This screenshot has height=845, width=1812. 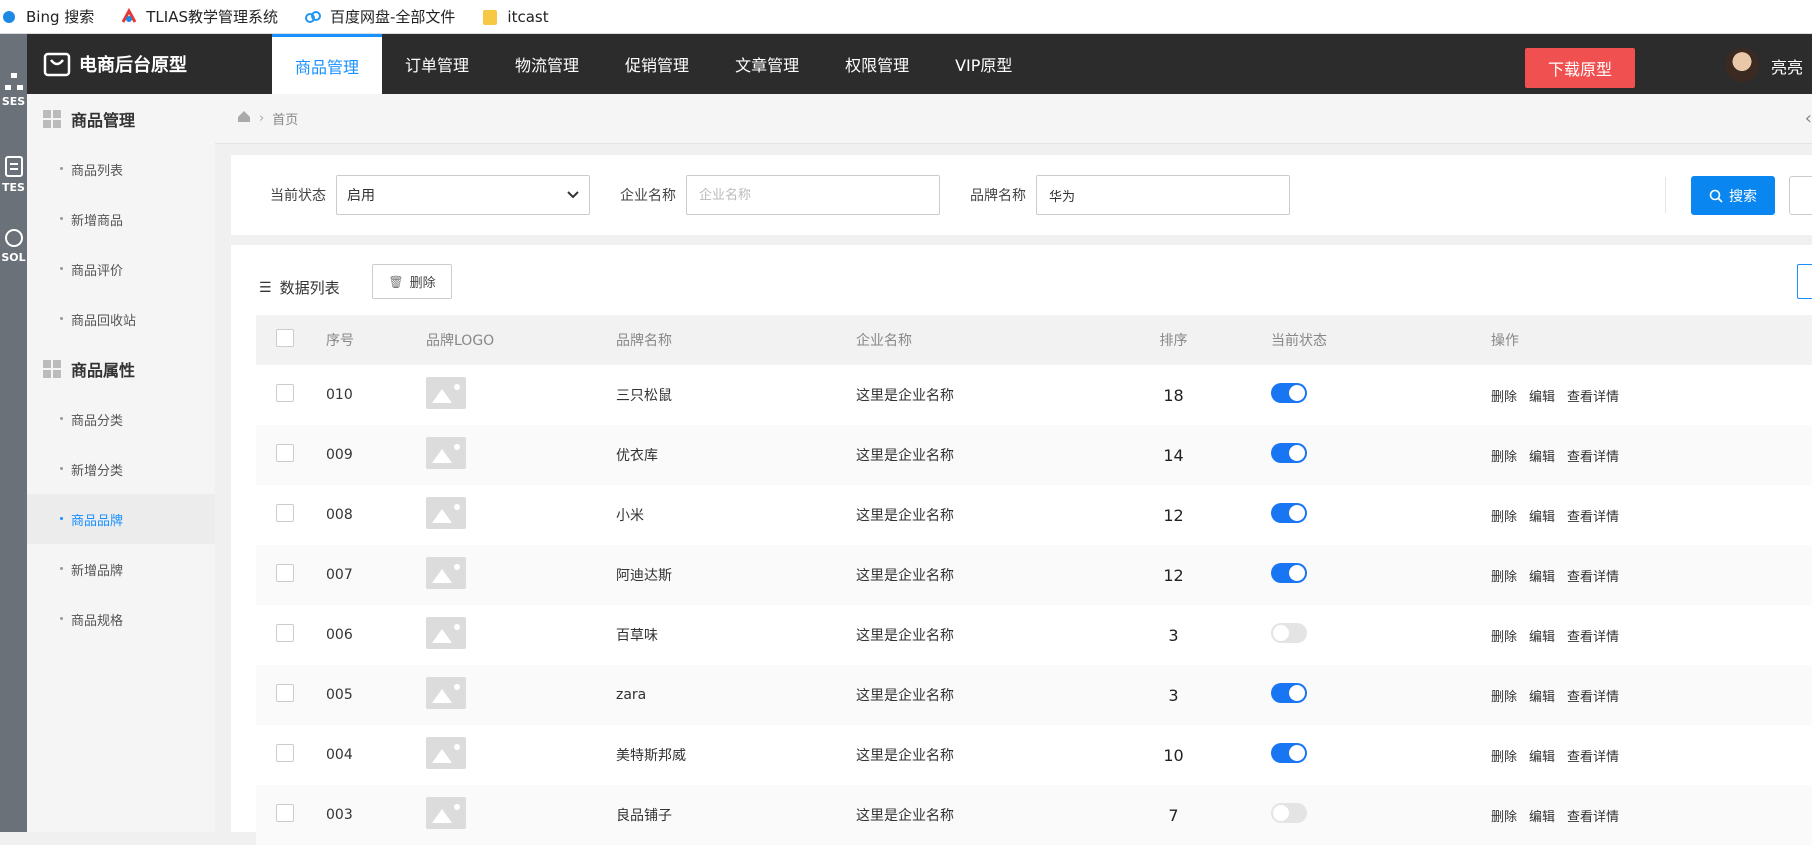 I want to click on status-select: 启用, so click(x=463, y=195).